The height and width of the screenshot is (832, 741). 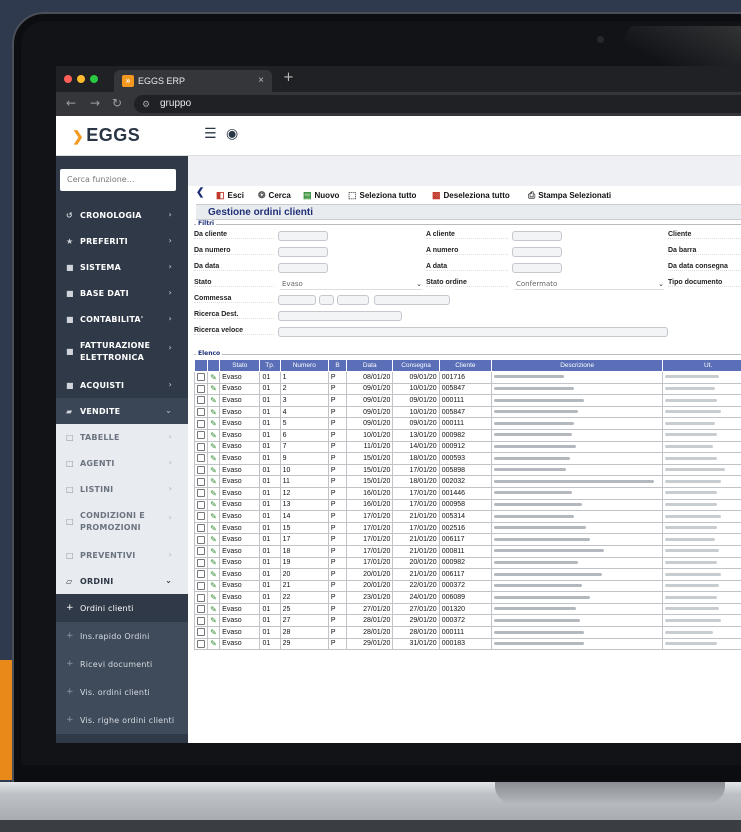 What do you see at coordinates (467, 447) in the screenshot?
I see `table-row: ✎ Evaso 01 7 P 11/01/20 14/01/20 000912` at bounding box center [467, 447].